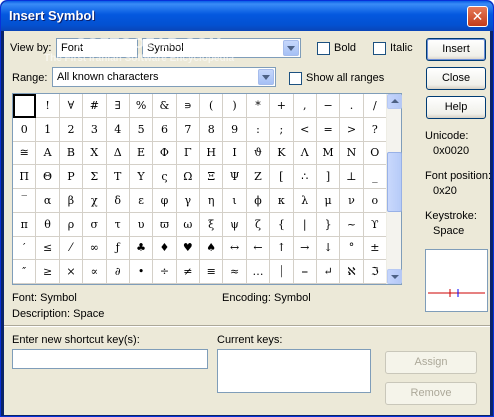 The width and height of the screenshot is (494, 417). I want to click on symbol-cell: ↵, so click(328, 272).